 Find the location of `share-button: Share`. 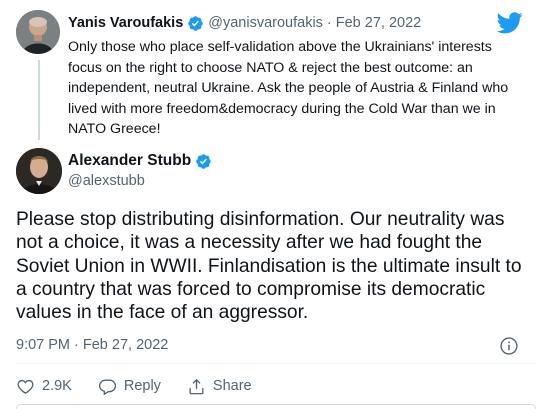

share-button: Share is located at coordinates (219, 386).